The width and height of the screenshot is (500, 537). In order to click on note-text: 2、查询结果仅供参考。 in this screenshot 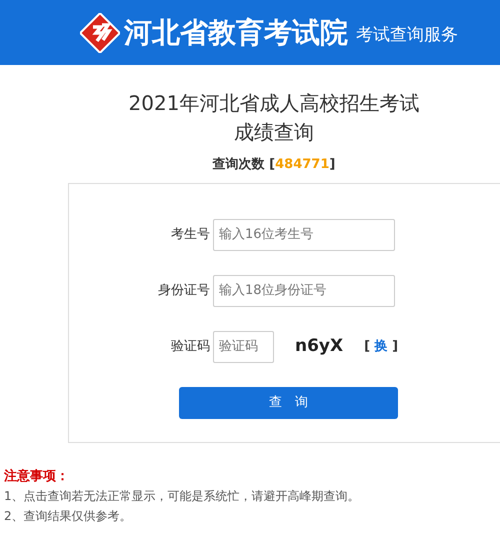, I will do `click(68, 516)`.